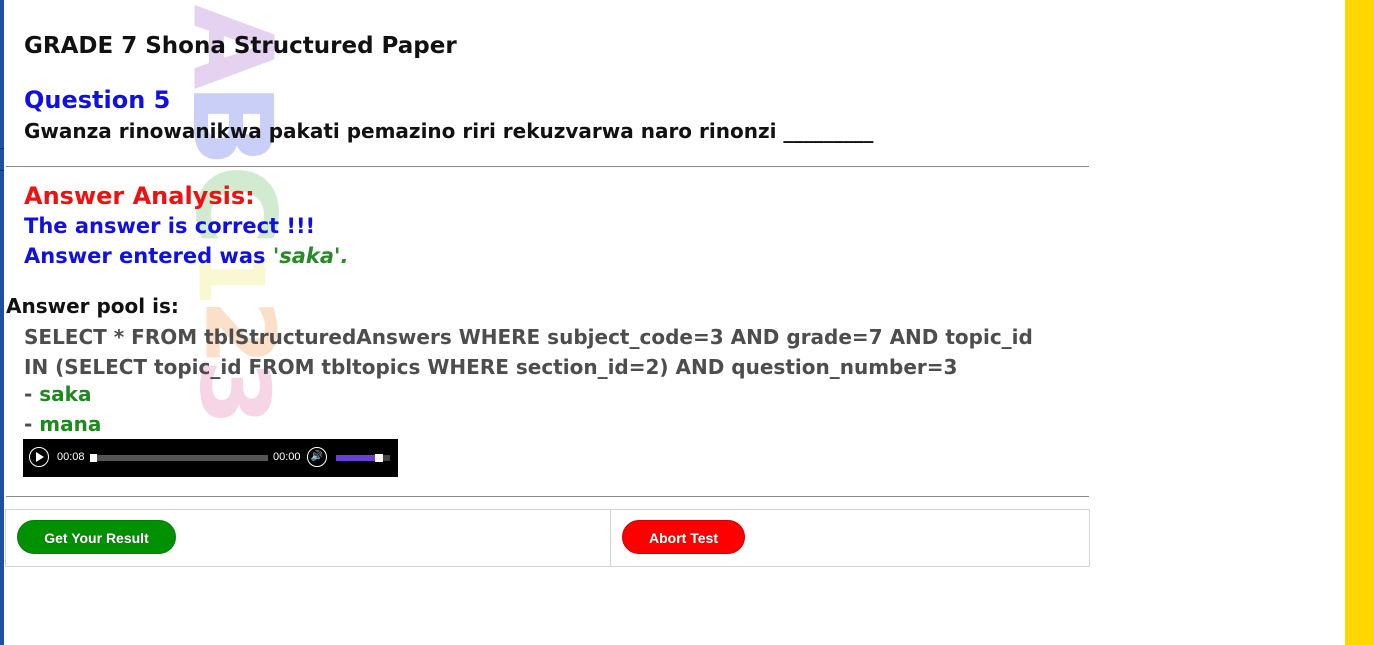 Image resolution: width=1374 pixels, height=645 pixels. What do you see at coordinates (93, 458) in the screenshot?
I see `audio-progress-thumb` at bounding box center [93, 458].